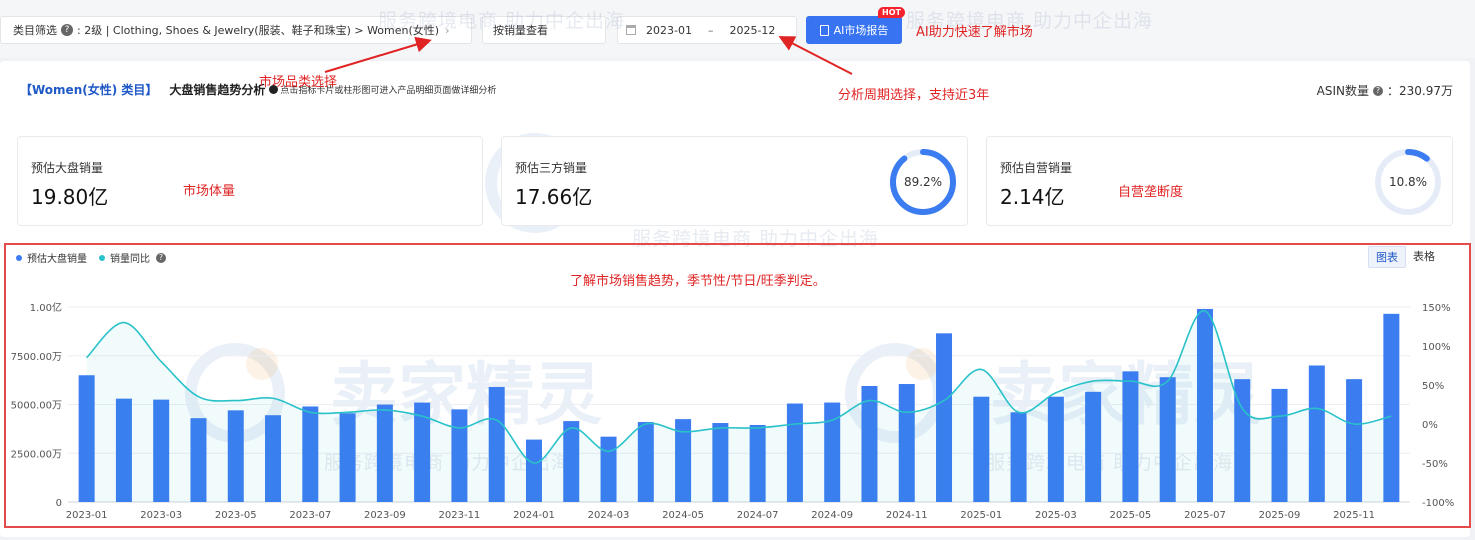 This screenshot has height=540, width=1475. What do you see at coordinates (46, 307) in the screenshot?
I see `y-left-tick-label: 1.00亿` at bounding box center [46, 307].